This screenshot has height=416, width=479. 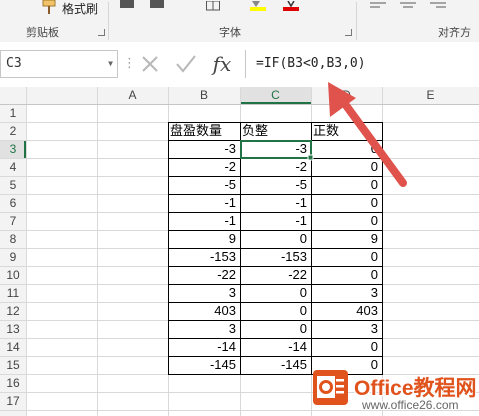 I want to click on column-header-c: C, so click(x=275, y=95).